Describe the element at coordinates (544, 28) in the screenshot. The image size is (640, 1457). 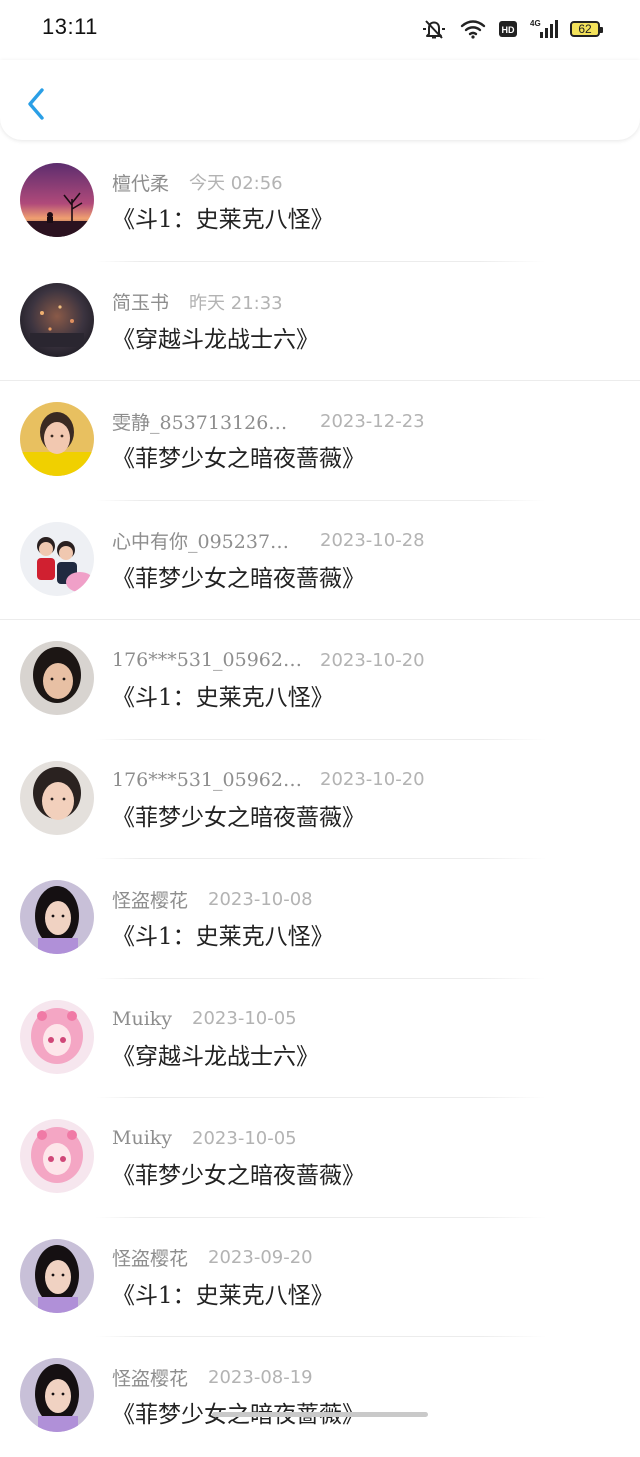
I see `signal-icon: 4G` at that location.